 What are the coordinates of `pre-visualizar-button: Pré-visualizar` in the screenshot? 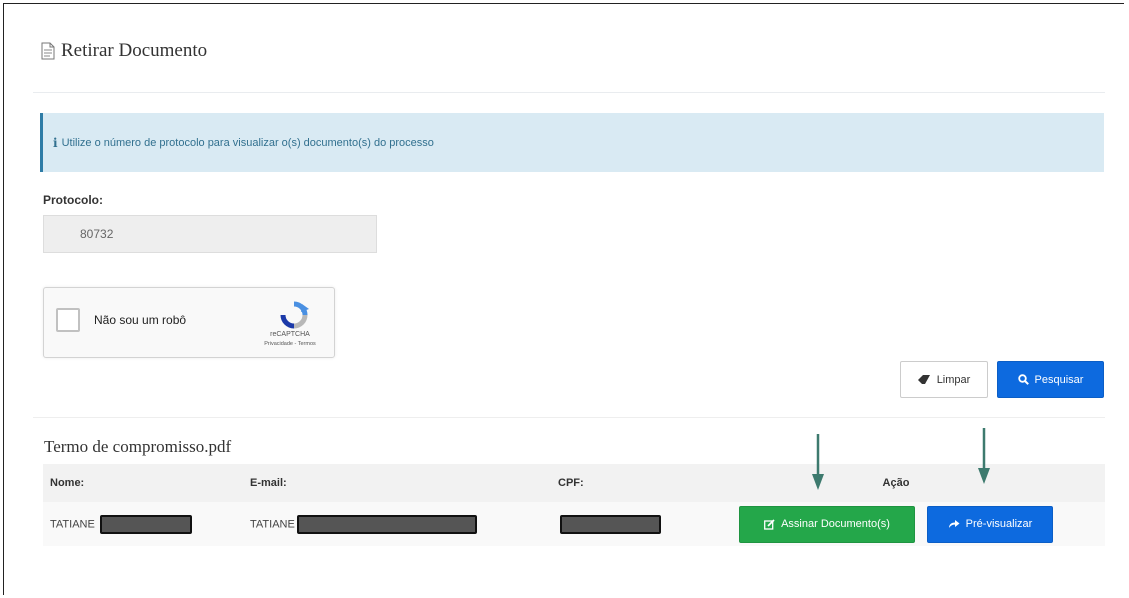 It's located at (990, 524).